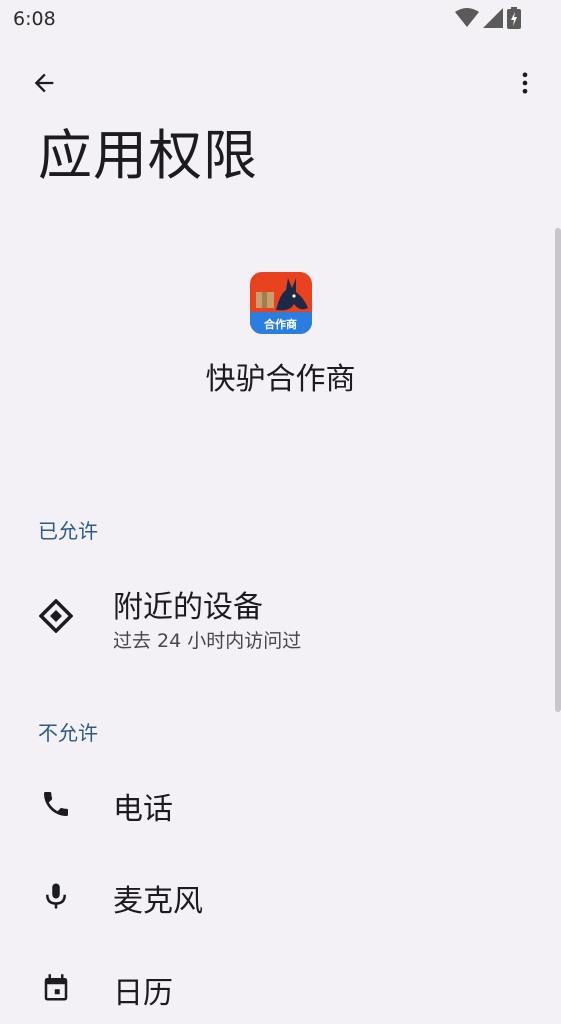 This screenshot has width=561, height=1024. Describe the element at coordinates (514, 18) in the screenshot. I see `battery-icon` at that location.